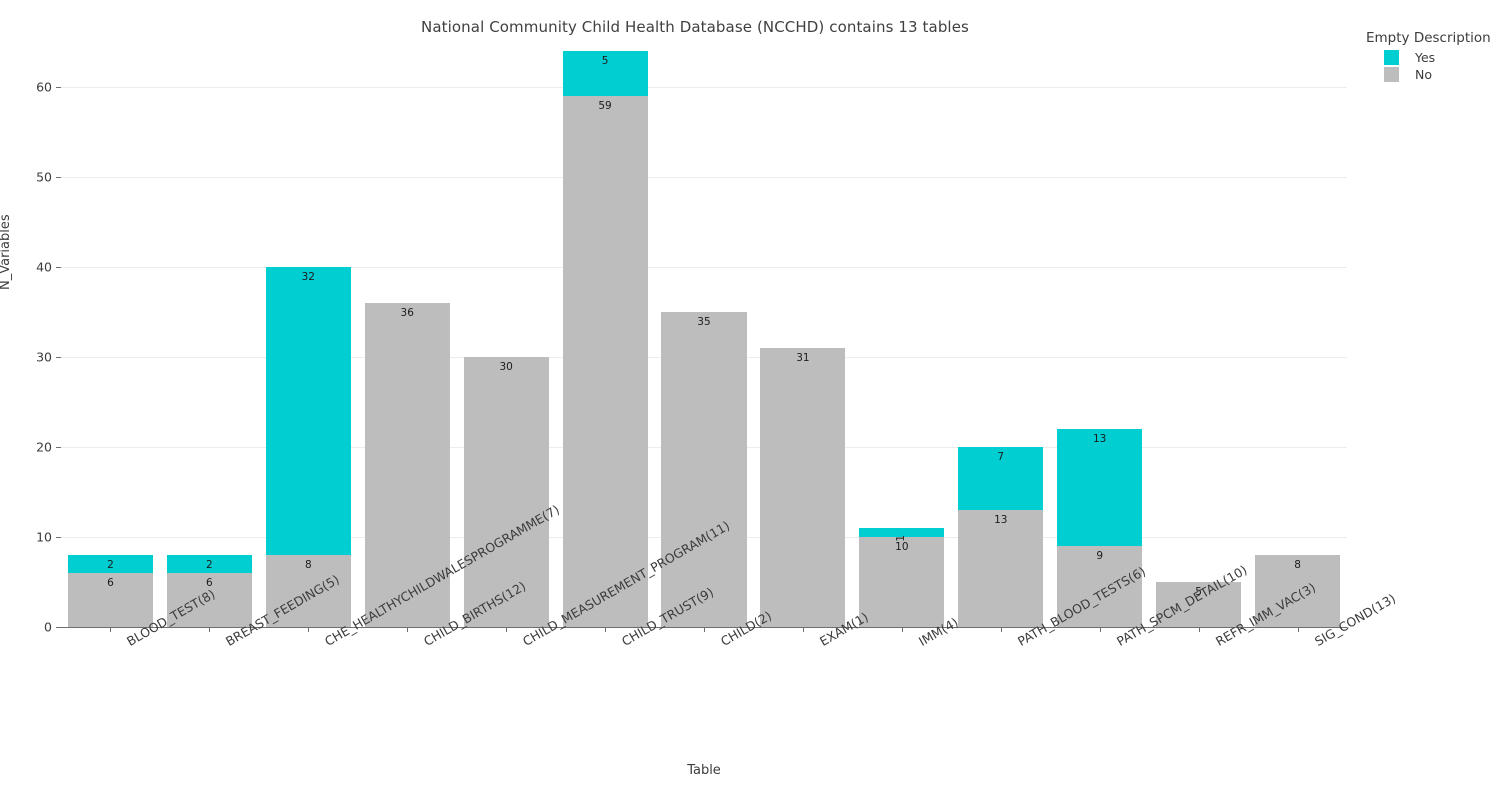 This screenshot has height=797, width=1512. What do you see at coordinates (1001, 457) in the screenshot?
I see `bar-segment-value: 7` at bounding box center [1001, 457].